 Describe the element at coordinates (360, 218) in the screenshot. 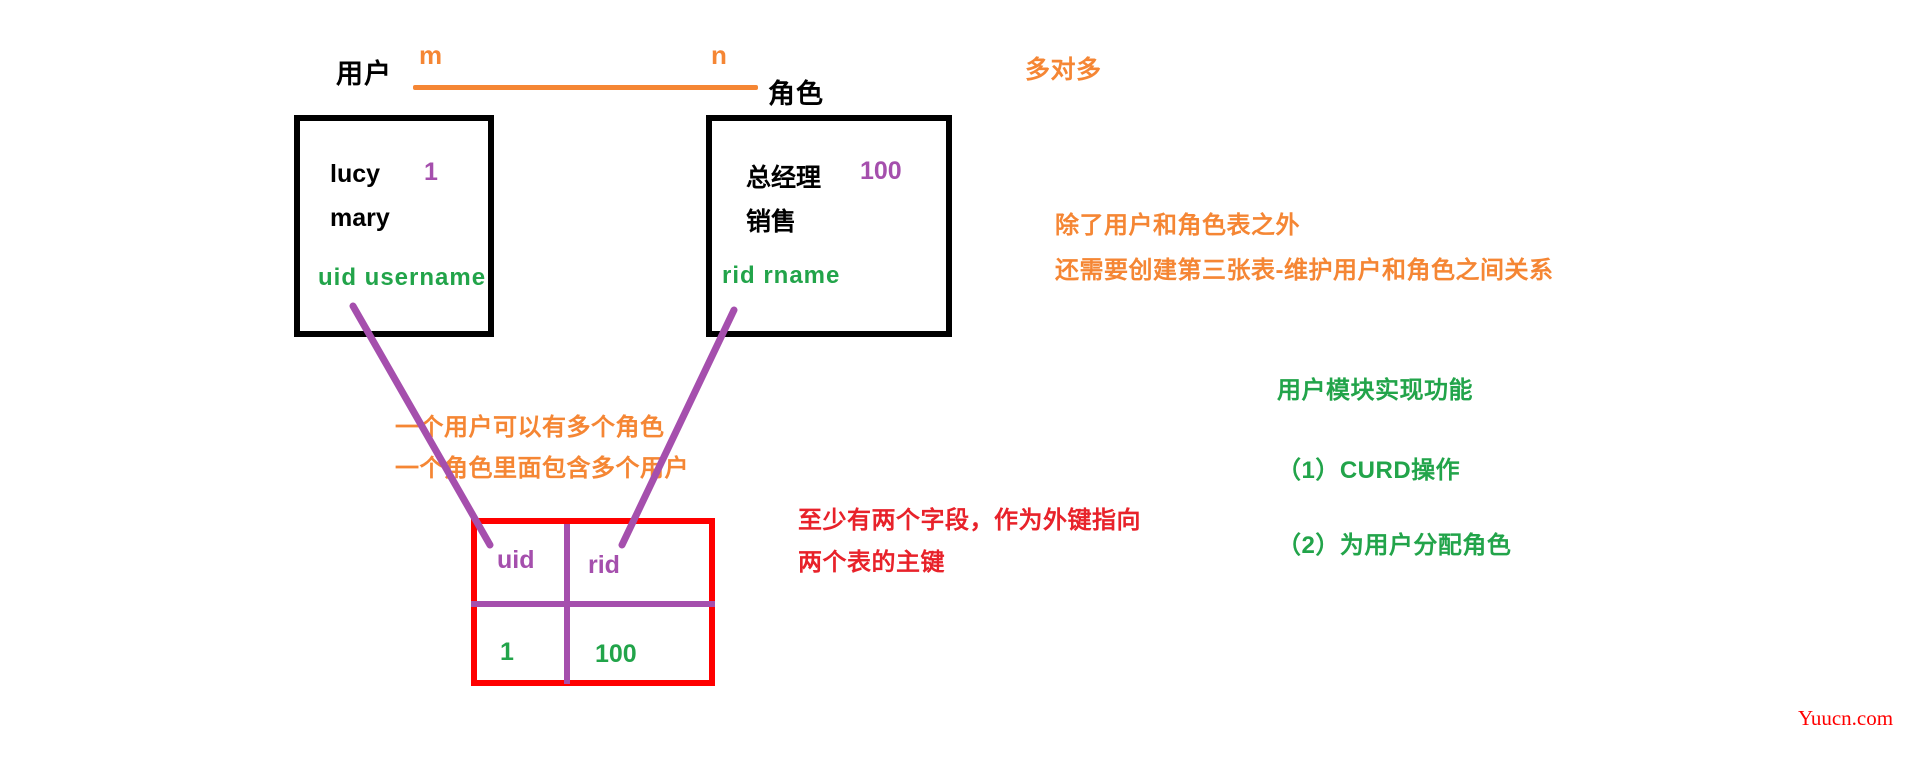

I see `user-row-1-name: mary` at that location.